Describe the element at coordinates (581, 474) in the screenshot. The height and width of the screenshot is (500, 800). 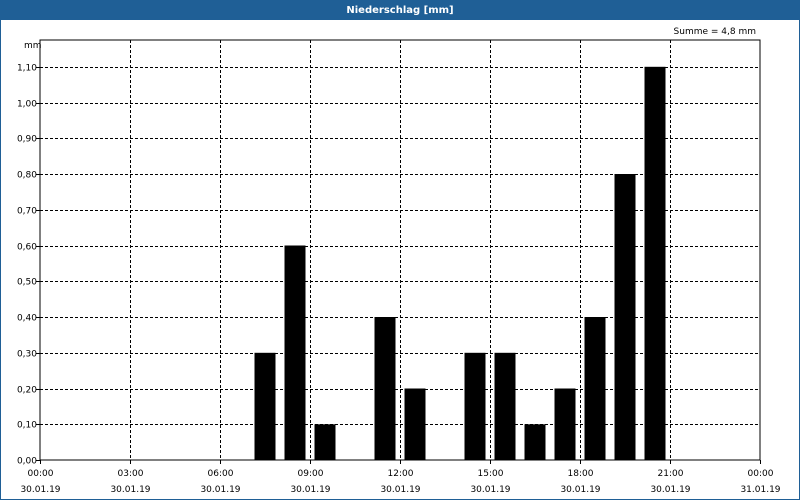
I see `x-tick-time: 18:00` at that location.